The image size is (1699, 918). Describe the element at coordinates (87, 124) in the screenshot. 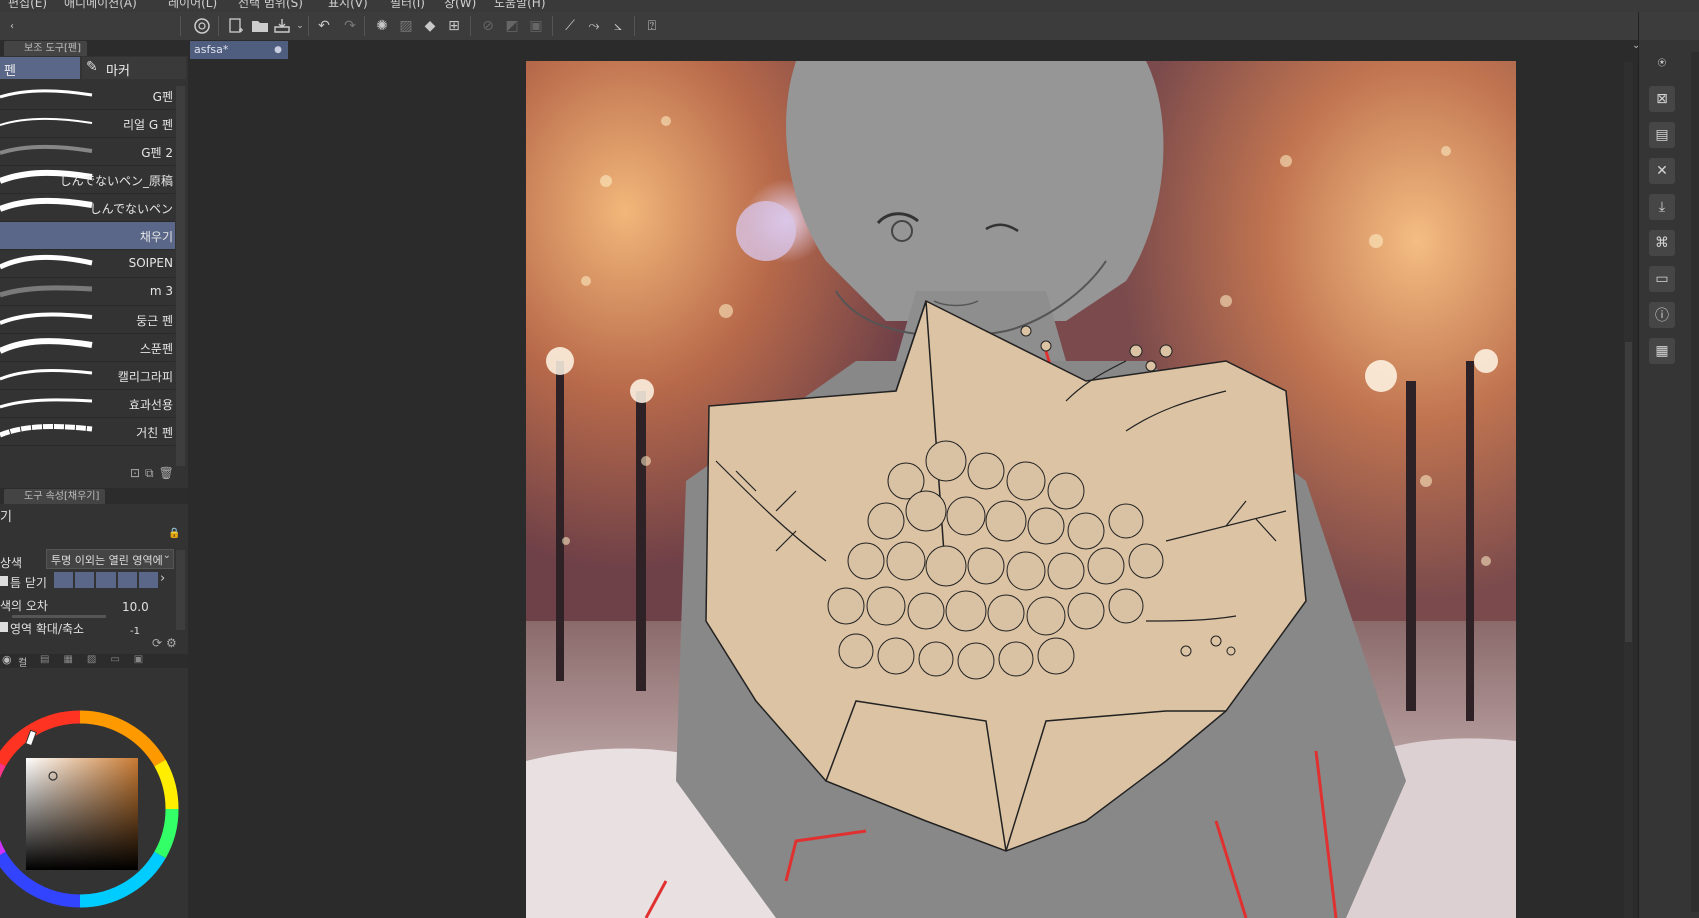

I see `list-item: 리얼 G 펜` at that location.